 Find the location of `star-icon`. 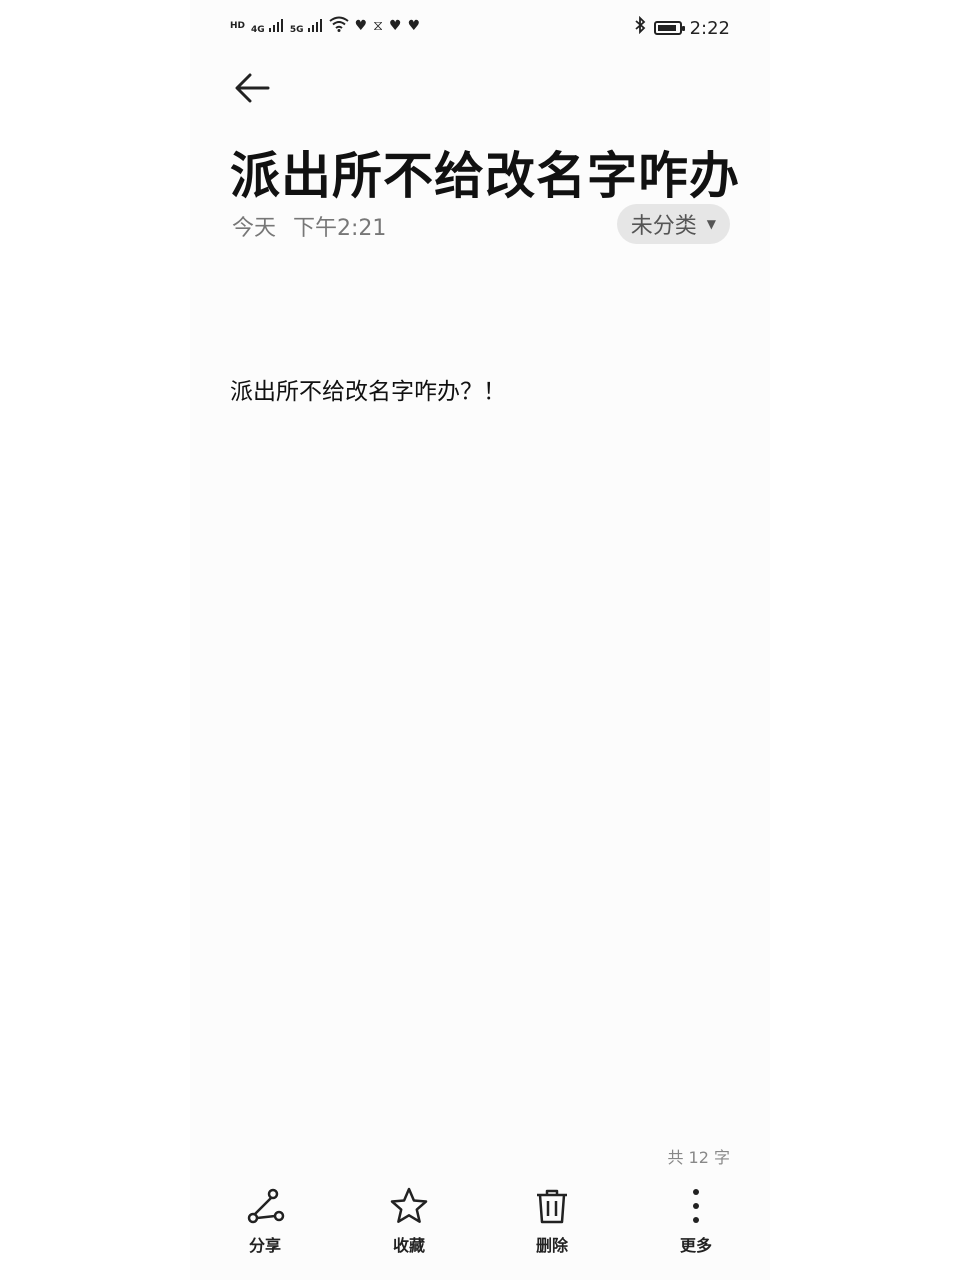

star-icon is located at coordinates (409, 1205).